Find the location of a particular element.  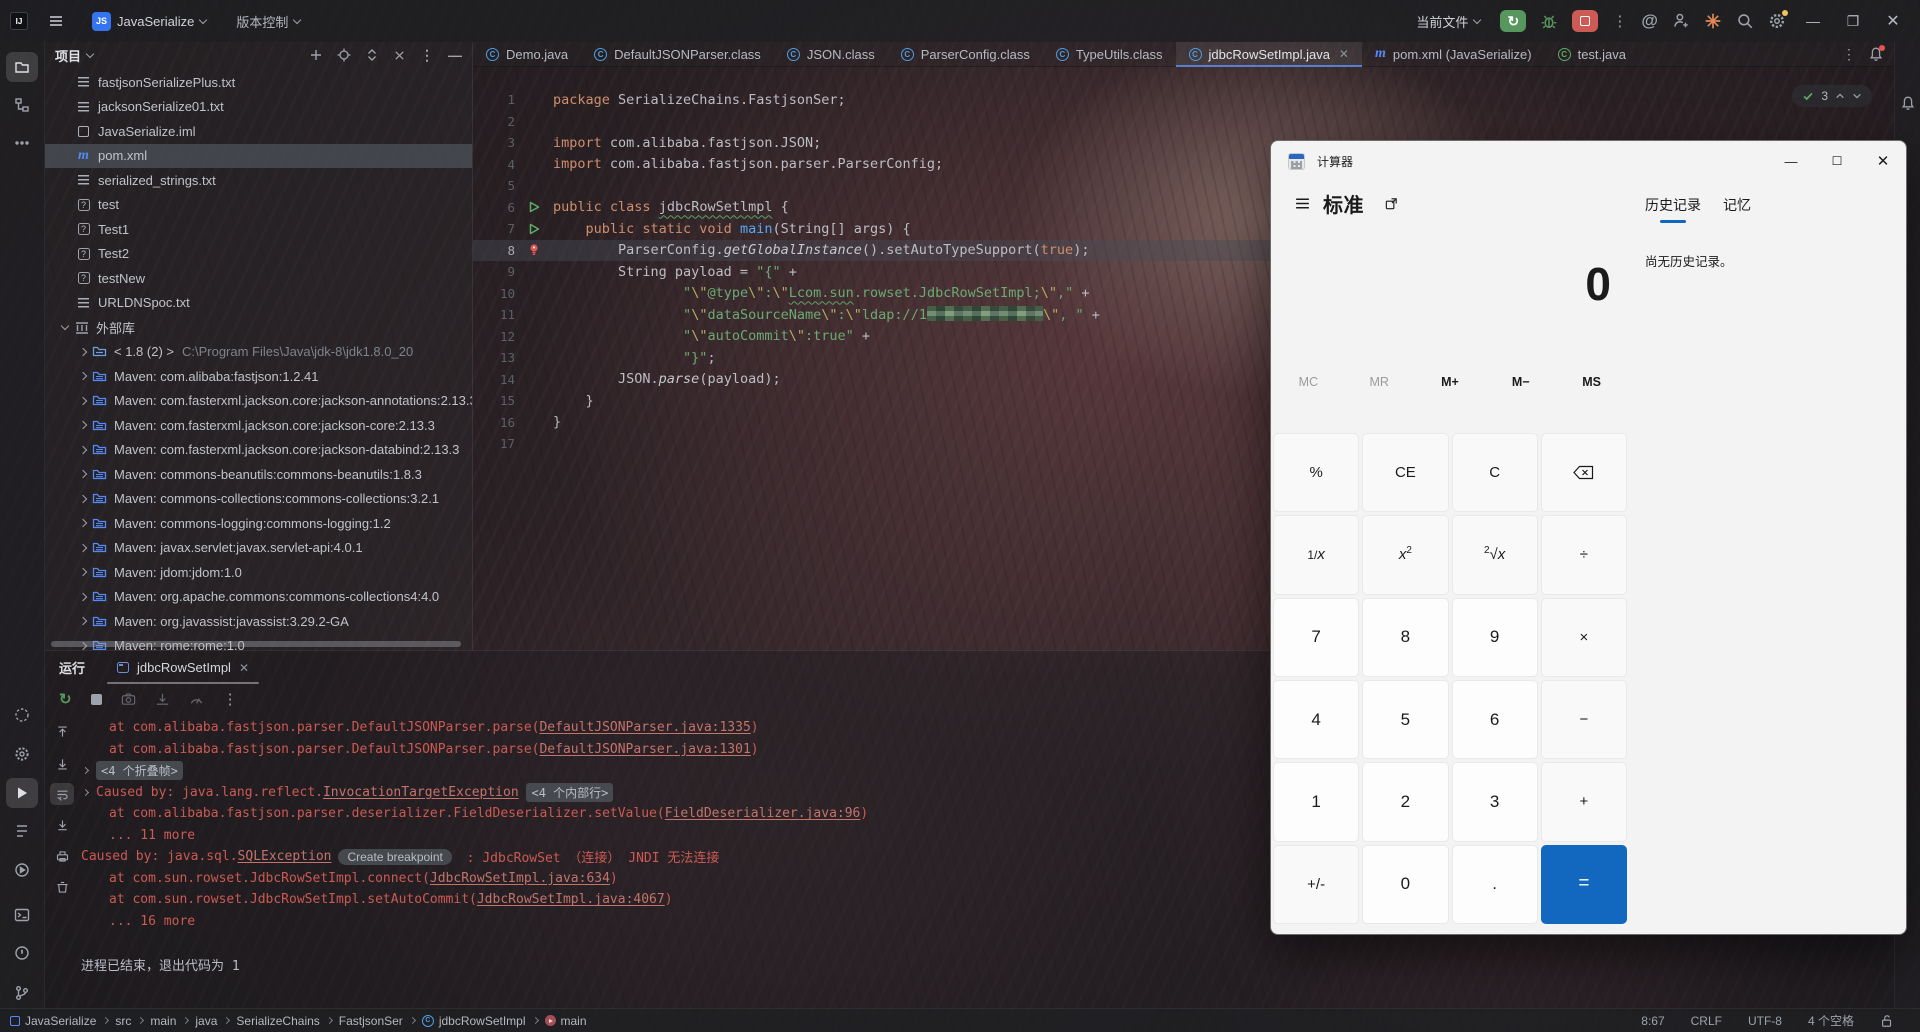

calc-button-4: 4 is located at coordinates (1316, 720).